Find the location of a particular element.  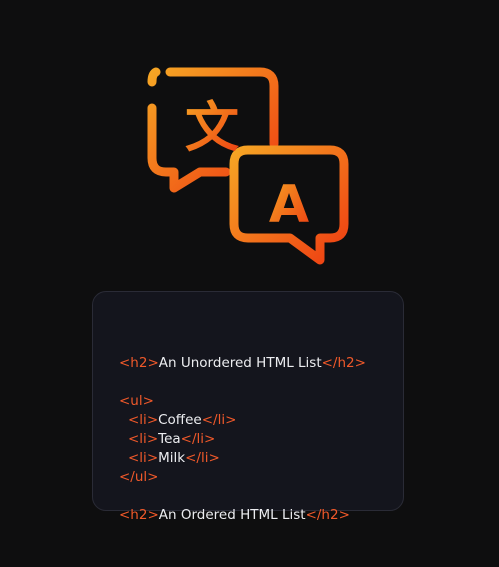

code-line: <li>Coffee</li> is located at coordinates (261, 420).